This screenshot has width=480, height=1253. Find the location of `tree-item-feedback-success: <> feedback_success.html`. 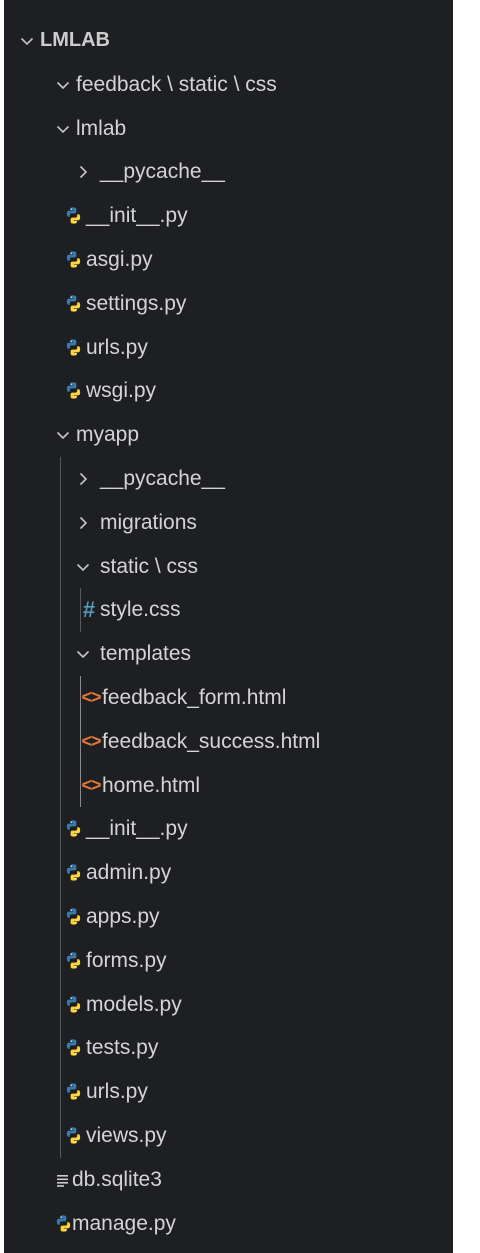

tree-item-feedback-success: <> feedback_success.html is located at coordinates (228, 741).